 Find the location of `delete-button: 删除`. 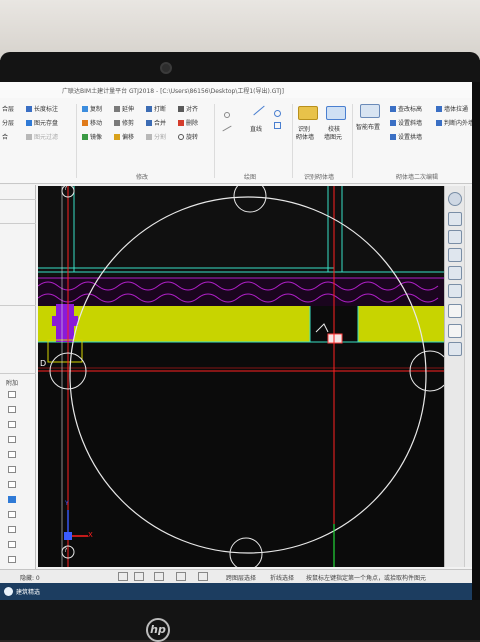

delete-button: 删除 is located at coordinates (188, 122).